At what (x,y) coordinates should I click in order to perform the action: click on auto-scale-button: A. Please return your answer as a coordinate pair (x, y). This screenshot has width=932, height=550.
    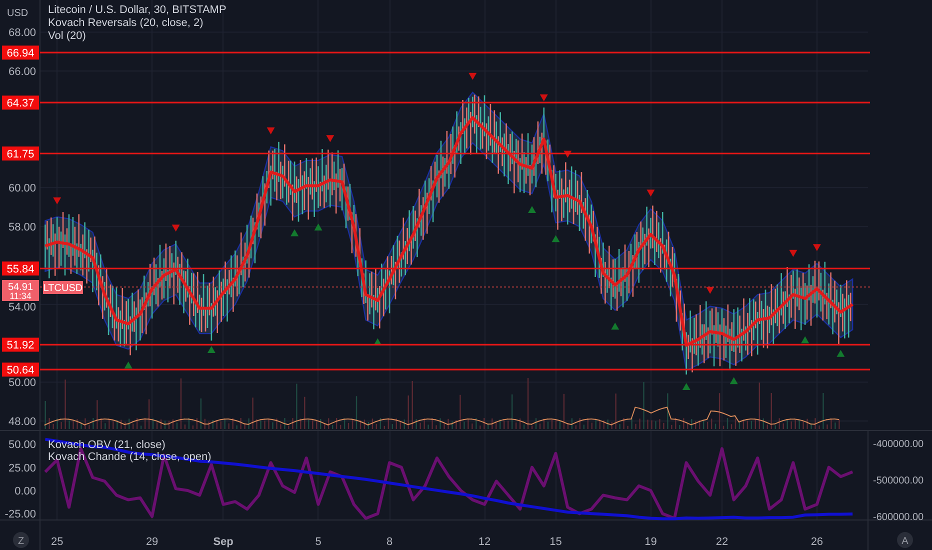
    Looking at the image, I should click on (905, 540).